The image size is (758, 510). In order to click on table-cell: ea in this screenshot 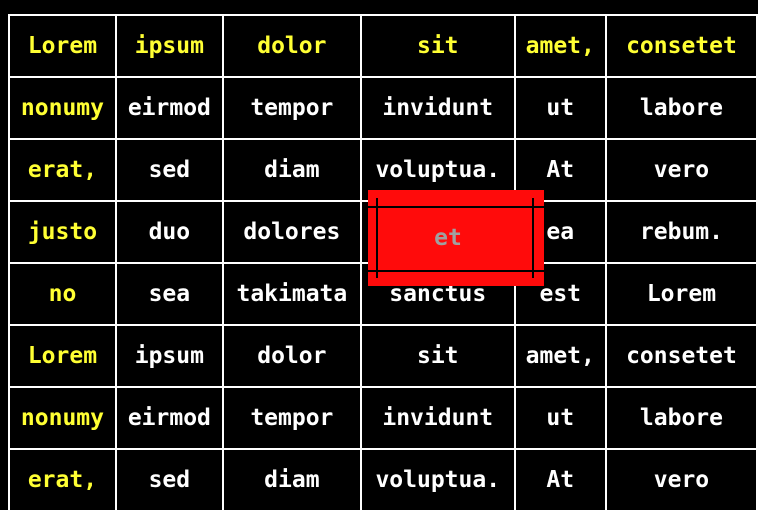, I will do `click(560, 232)`.